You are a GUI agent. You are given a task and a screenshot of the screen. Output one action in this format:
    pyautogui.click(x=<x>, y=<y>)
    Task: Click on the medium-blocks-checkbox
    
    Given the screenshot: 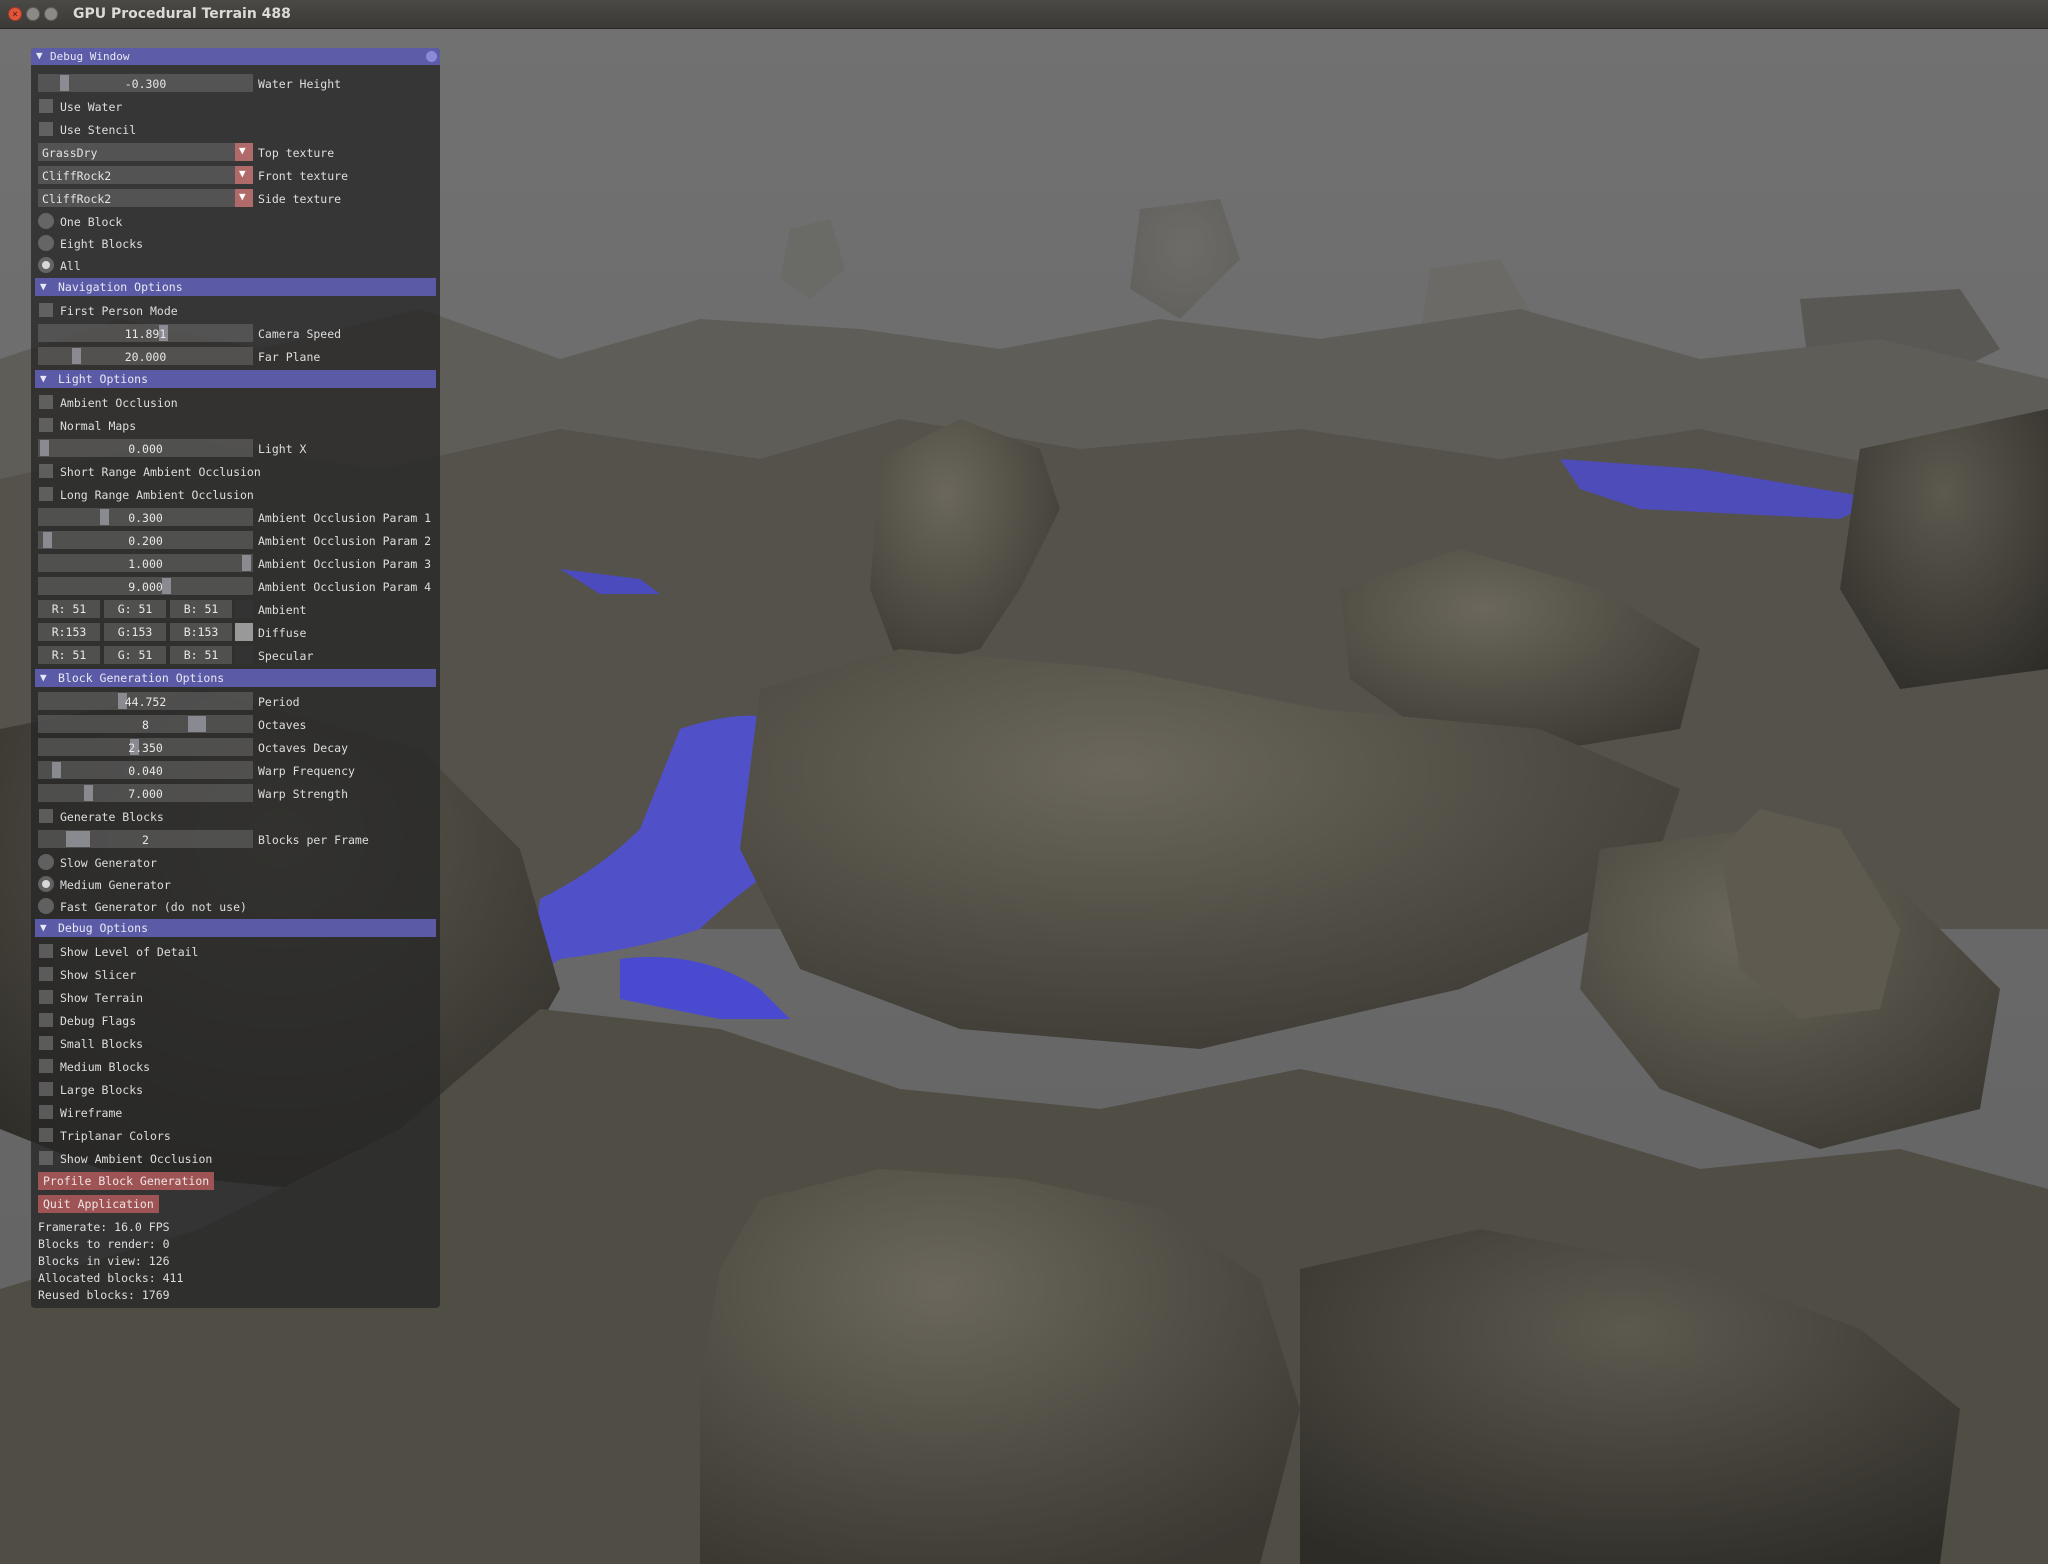 What is the action you would take?
    pyautogui.click(x=46, y=1066)
    